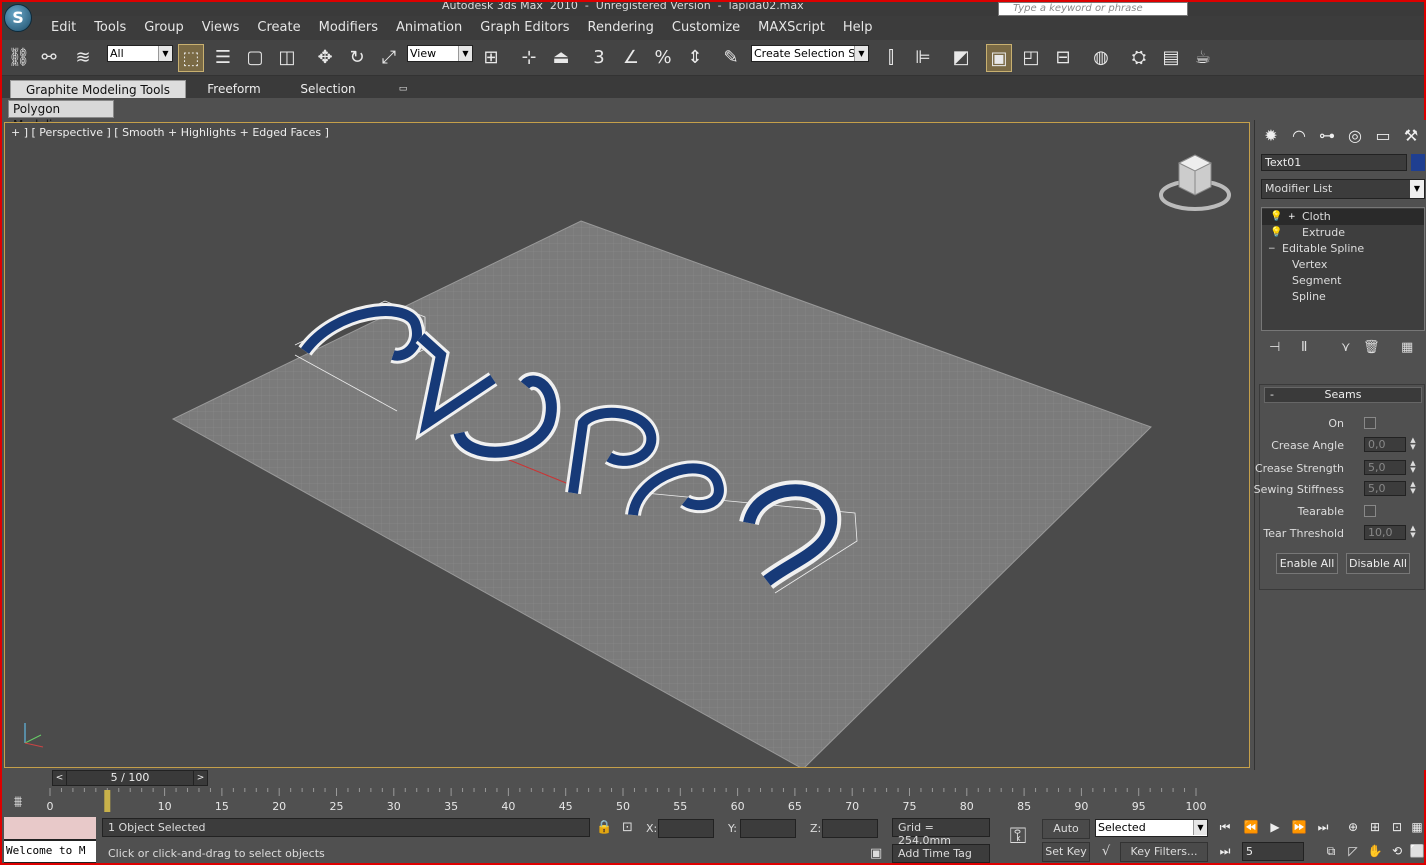 Image resolution: width=1426 pixels, height=865 pixels. I want to click on select-manipulate-icon: ⊹, so click(529, 58).